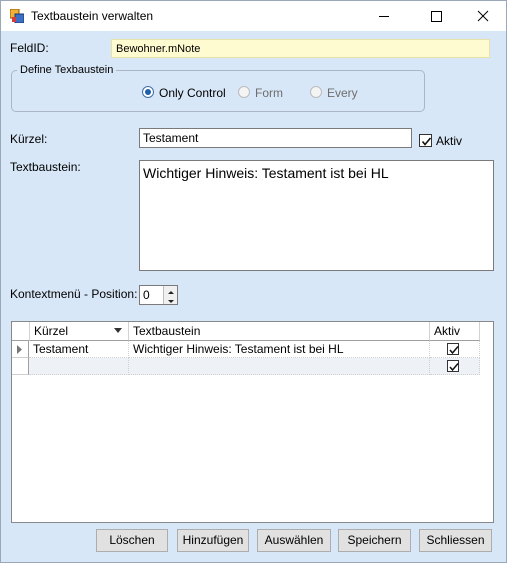 This screenshot has height=563, width=507. Describe the element at coordinates (455, 331) in the screenshot. I see `column-header-aktiv: Aktiv` at that location.